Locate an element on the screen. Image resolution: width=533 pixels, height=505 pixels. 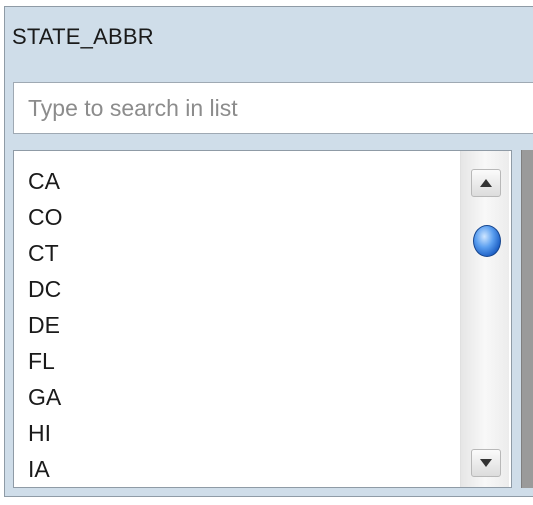
list-item: DE is located at coordinates (45, 325).